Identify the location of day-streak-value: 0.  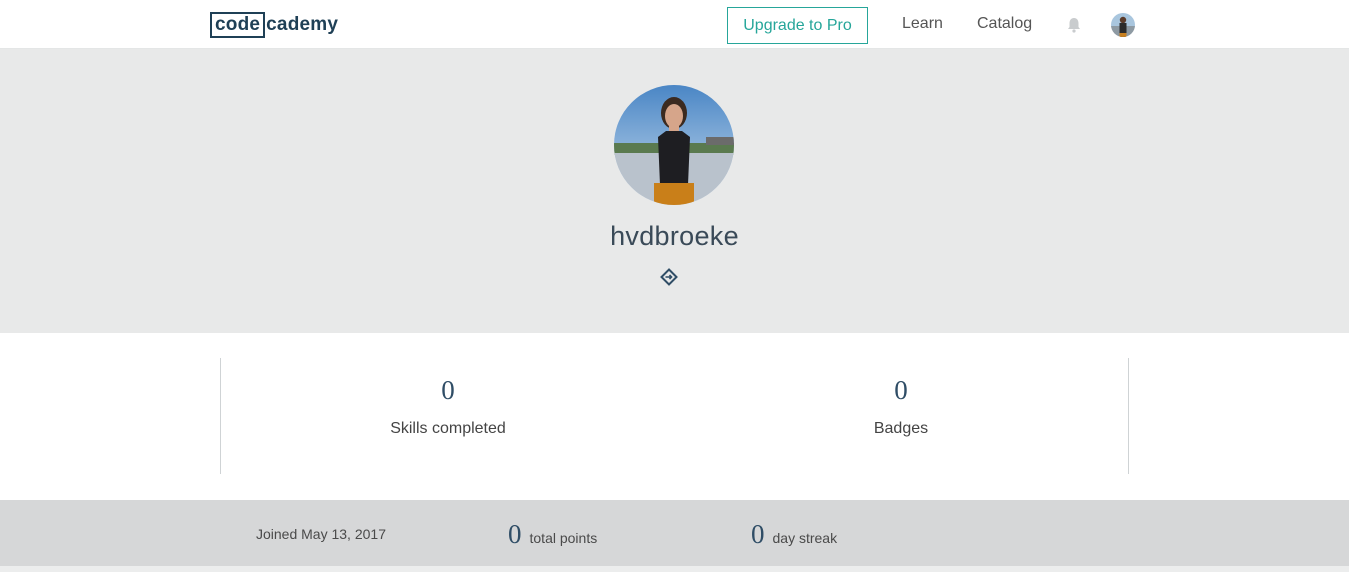
(758, 534).